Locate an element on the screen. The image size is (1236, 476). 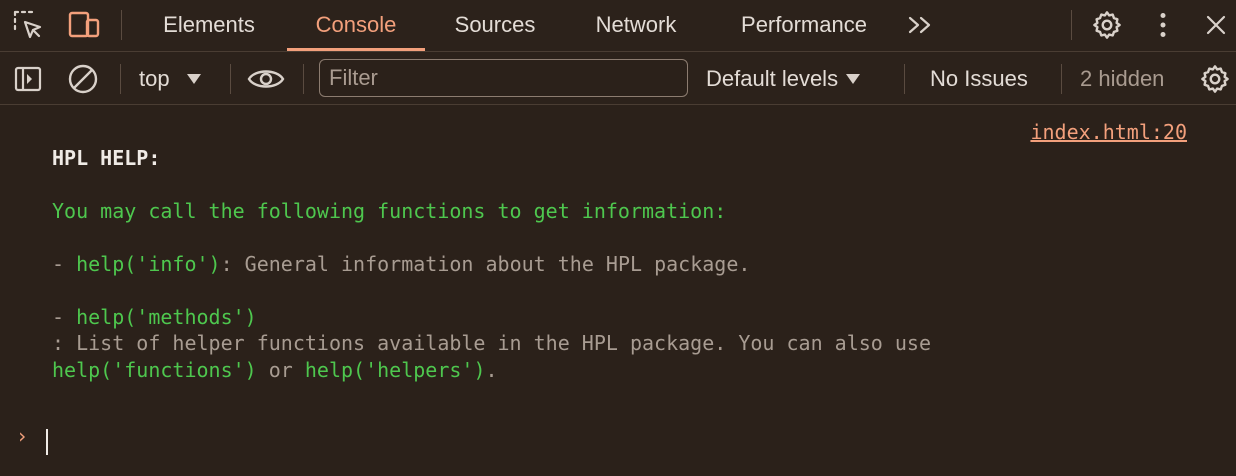
clear-console-icon is located at coordinates (83, 78).